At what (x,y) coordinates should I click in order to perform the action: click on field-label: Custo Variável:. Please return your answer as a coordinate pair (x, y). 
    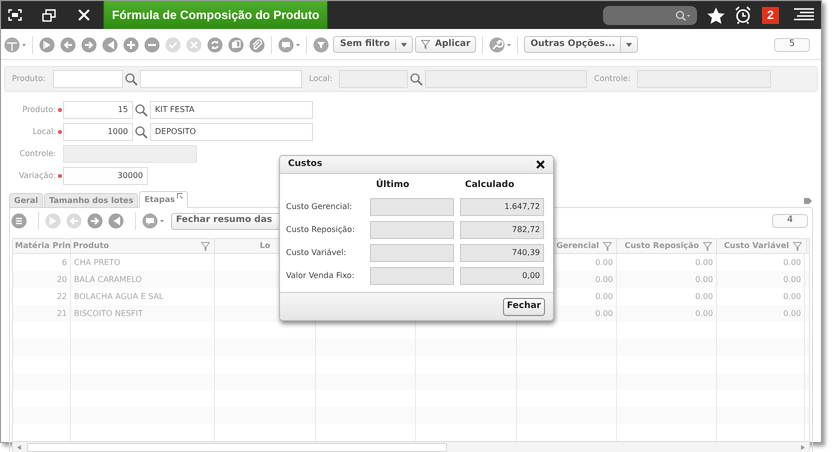
    Looking at the image, I should click on (317, 253).